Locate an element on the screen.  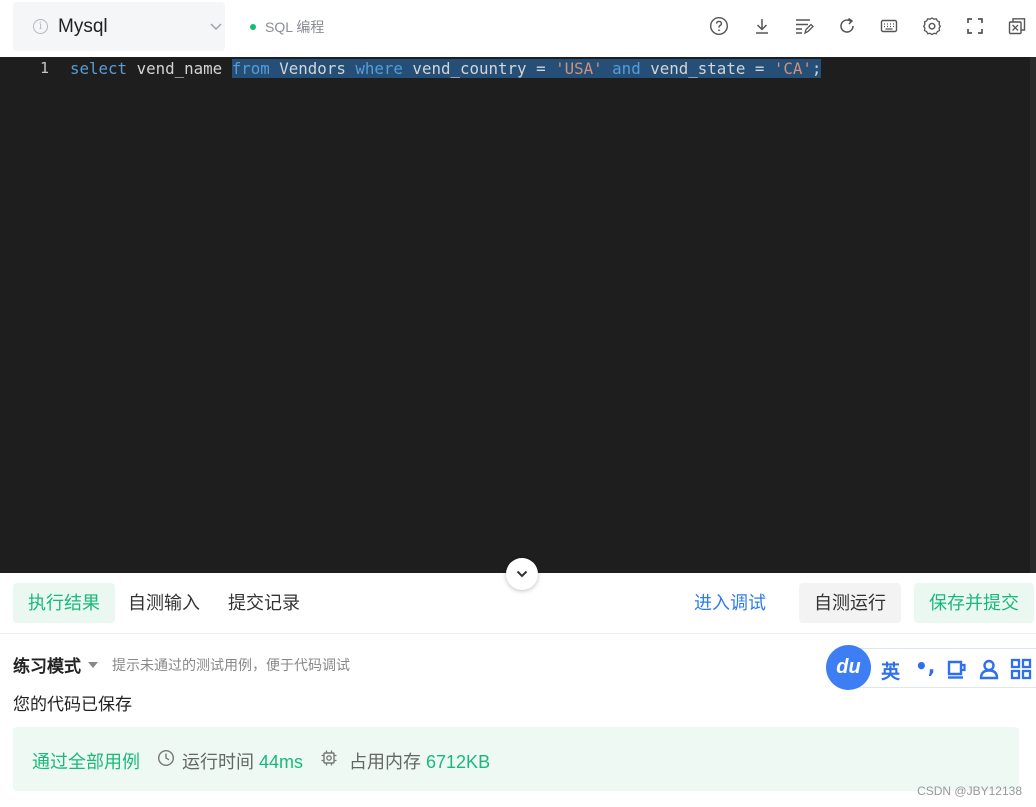
clock-icon is located at coordinates (166, 758).